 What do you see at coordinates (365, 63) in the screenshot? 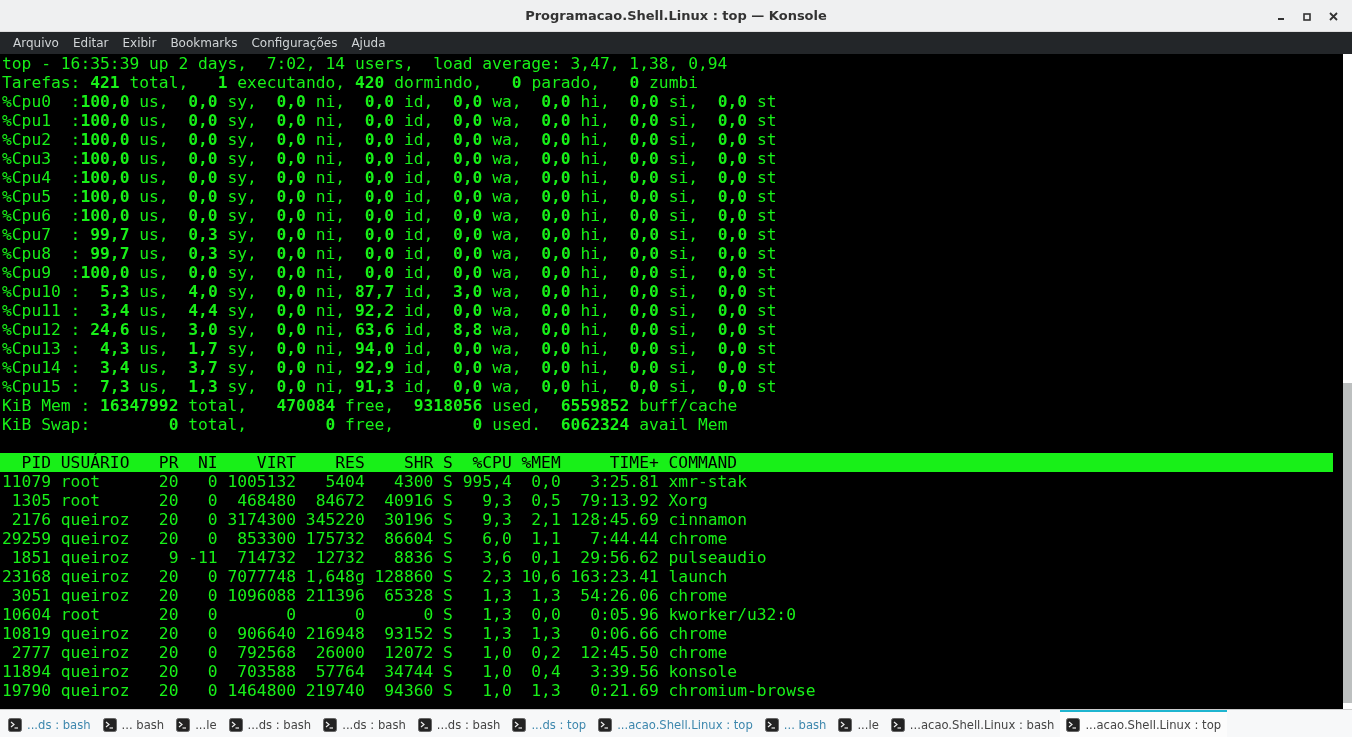
I see `terminal-line: top - 16:35:39 up 2 days, 7:02, 14 users, load average: 3,47, 1,38, 0,94` at bounding box center [365, 63].